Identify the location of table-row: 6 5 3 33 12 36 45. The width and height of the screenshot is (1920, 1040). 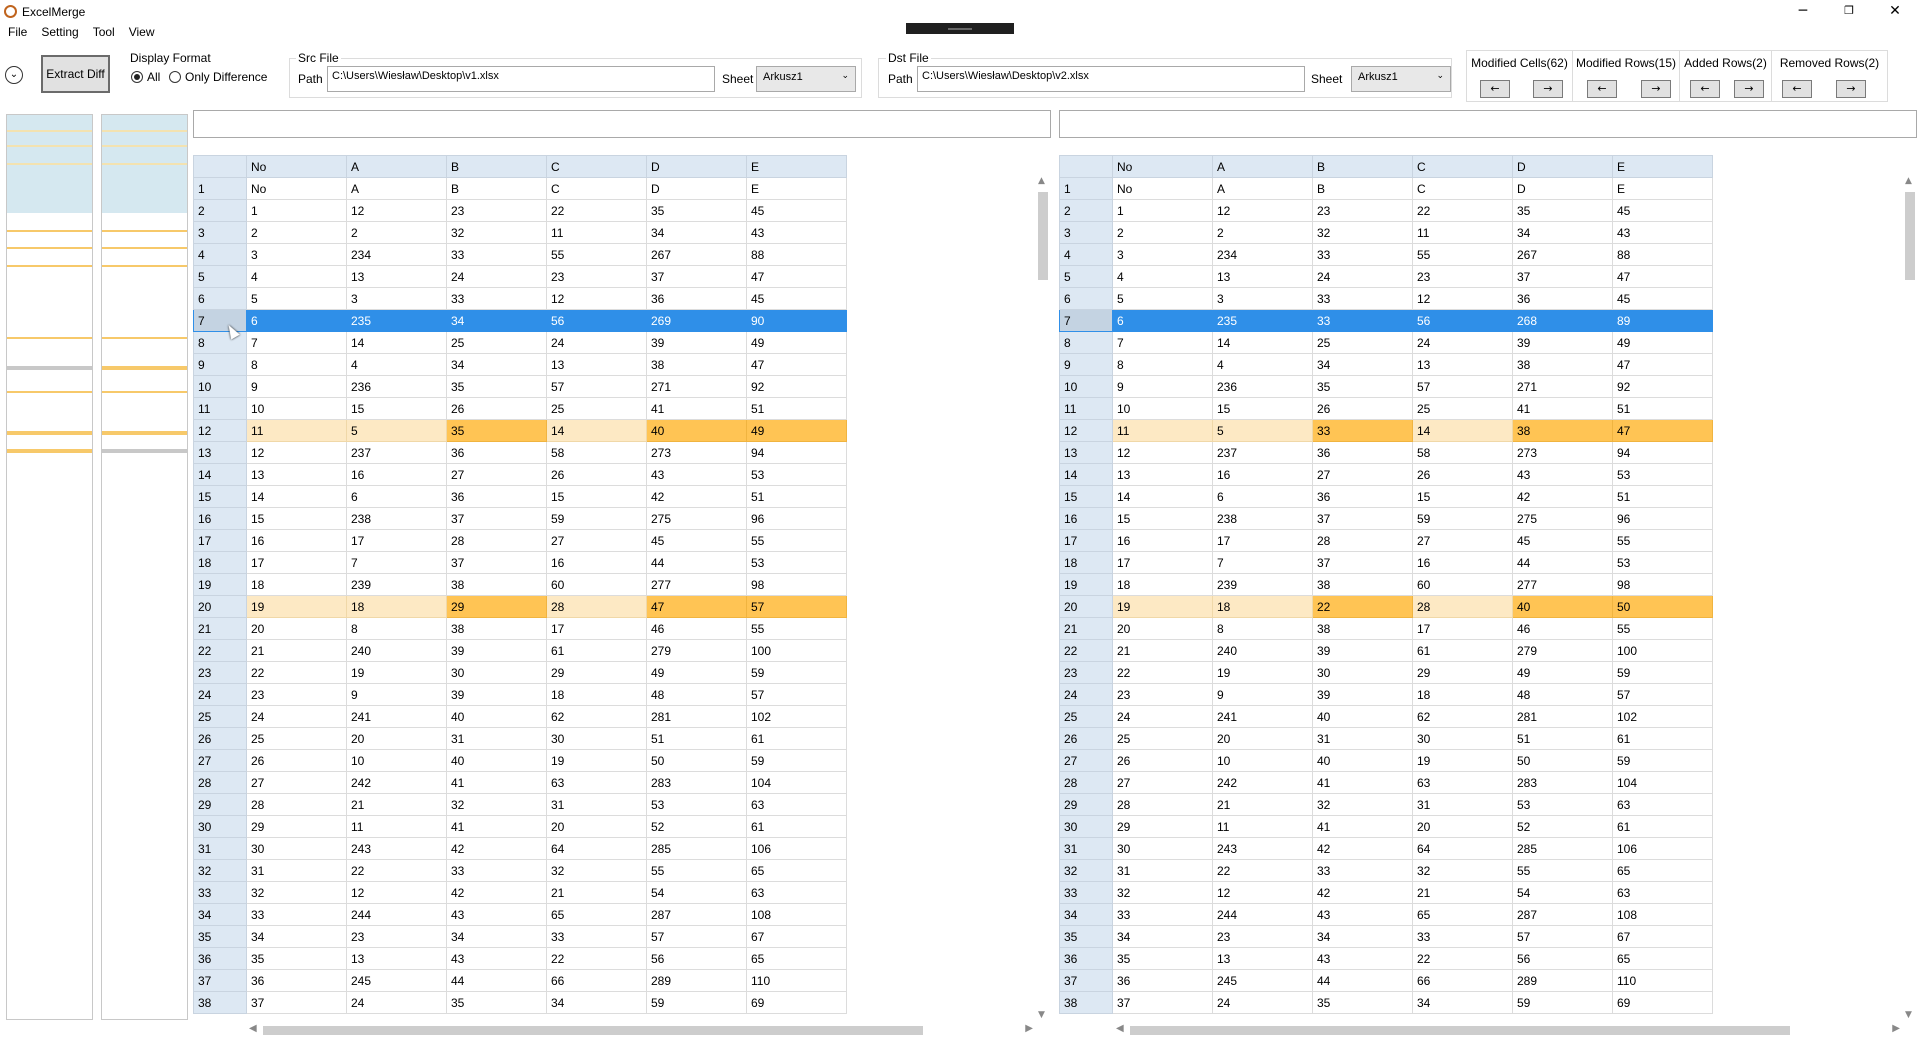
(520, 298).